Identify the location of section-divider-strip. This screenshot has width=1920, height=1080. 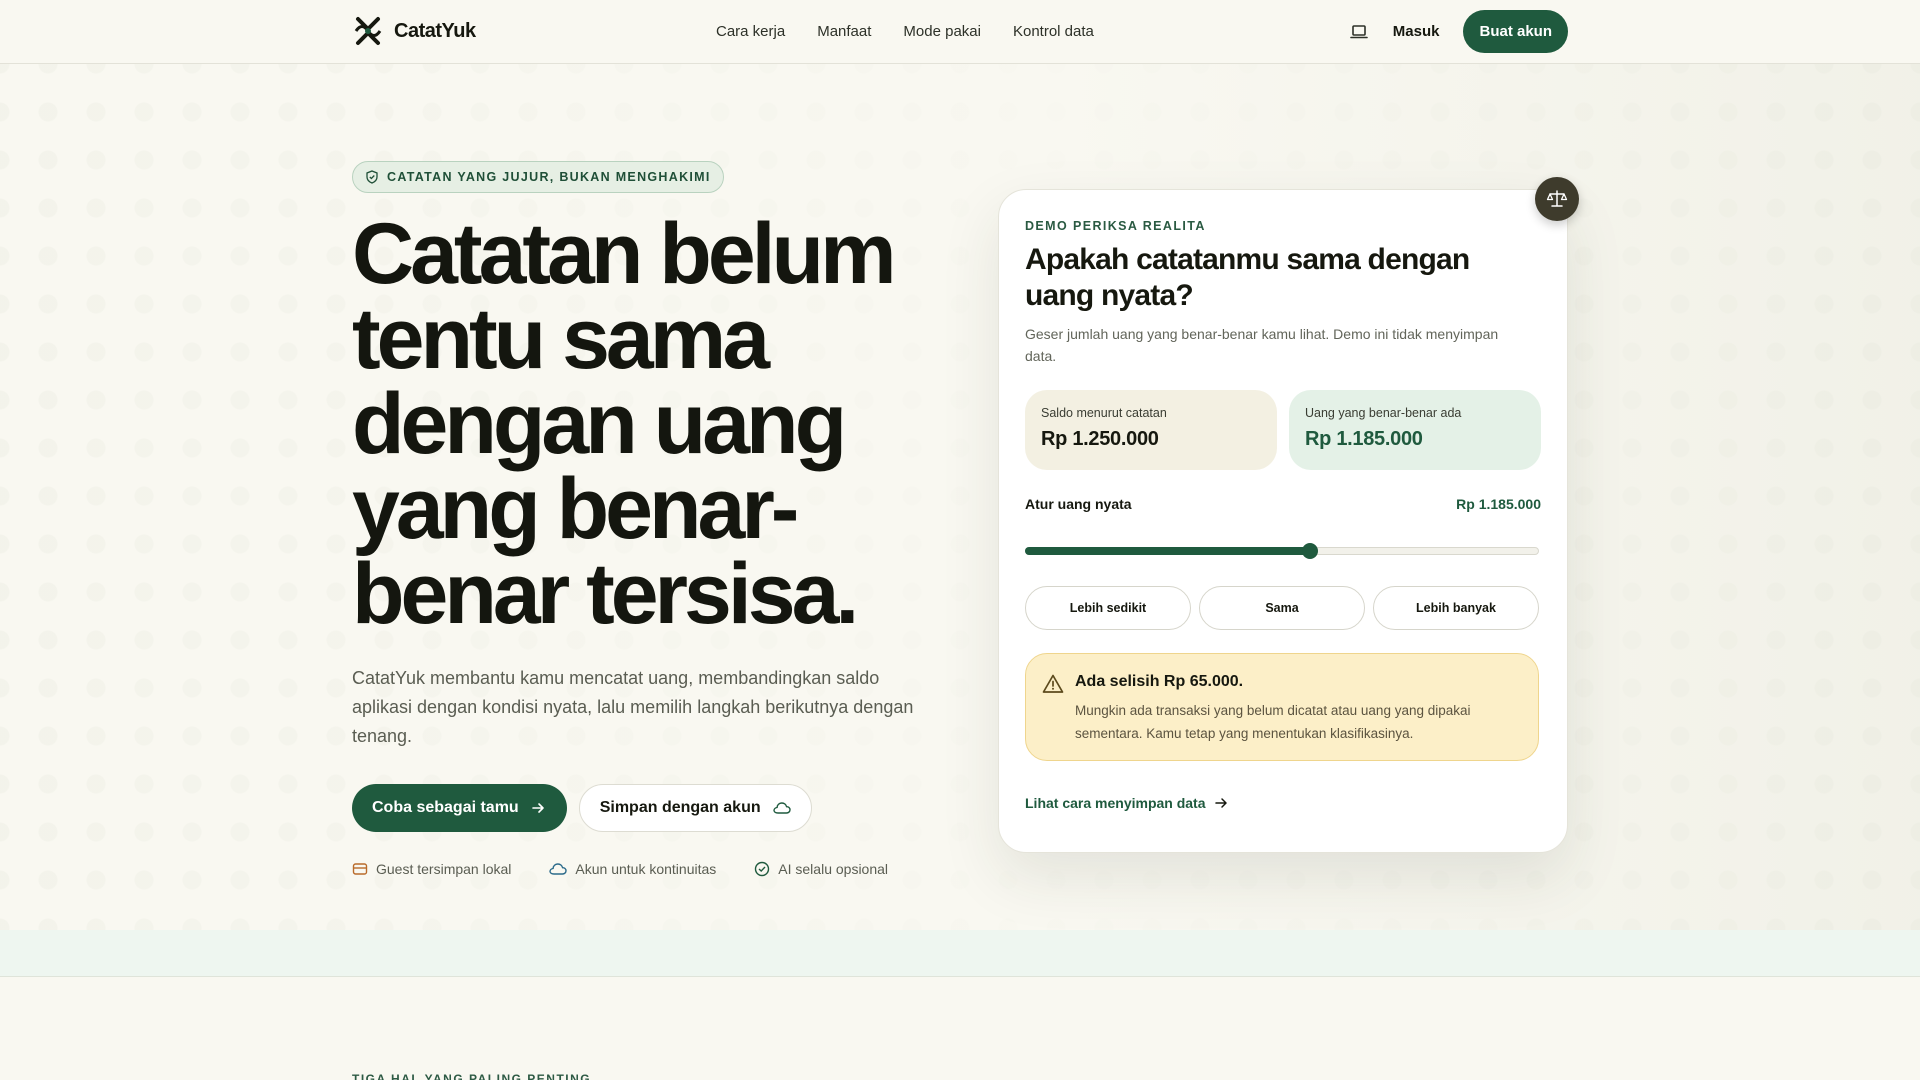
(960, 953).